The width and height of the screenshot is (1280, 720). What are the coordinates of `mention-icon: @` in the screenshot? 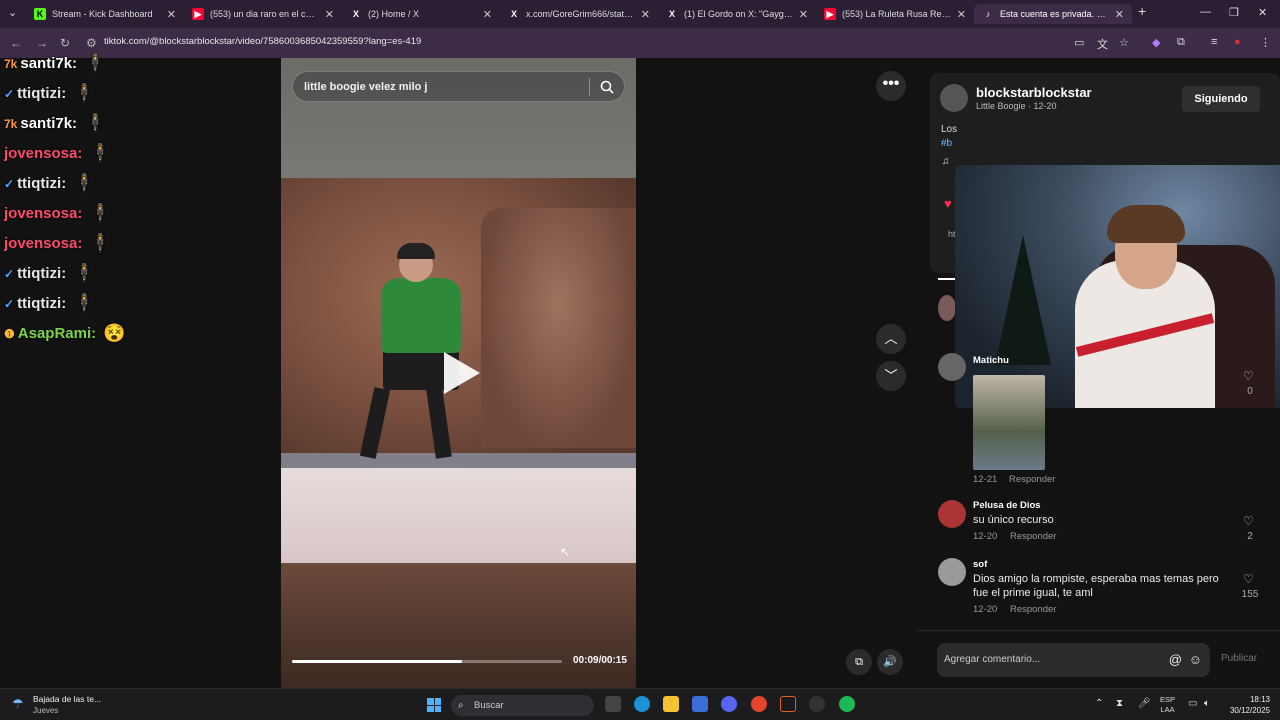 It's located at (1175, 660).